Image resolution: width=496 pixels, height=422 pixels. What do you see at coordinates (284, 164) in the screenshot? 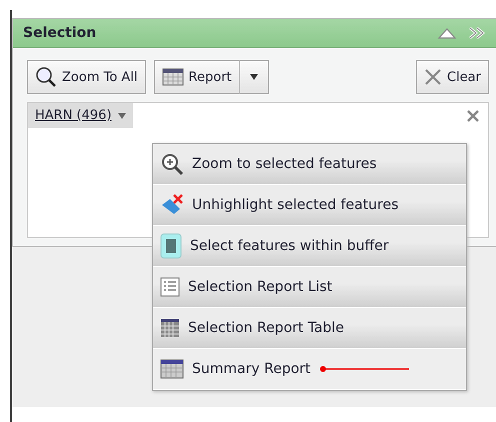
I see `menu-item-label: Zoom to selected features` at bounding box center [284, 164].